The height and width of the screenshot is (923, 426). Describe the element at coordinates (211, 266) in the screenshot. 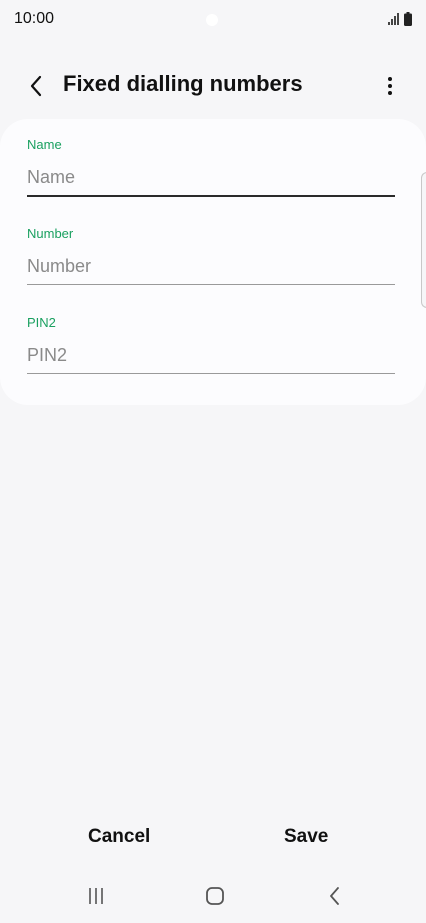

I see `number-input` at that location.